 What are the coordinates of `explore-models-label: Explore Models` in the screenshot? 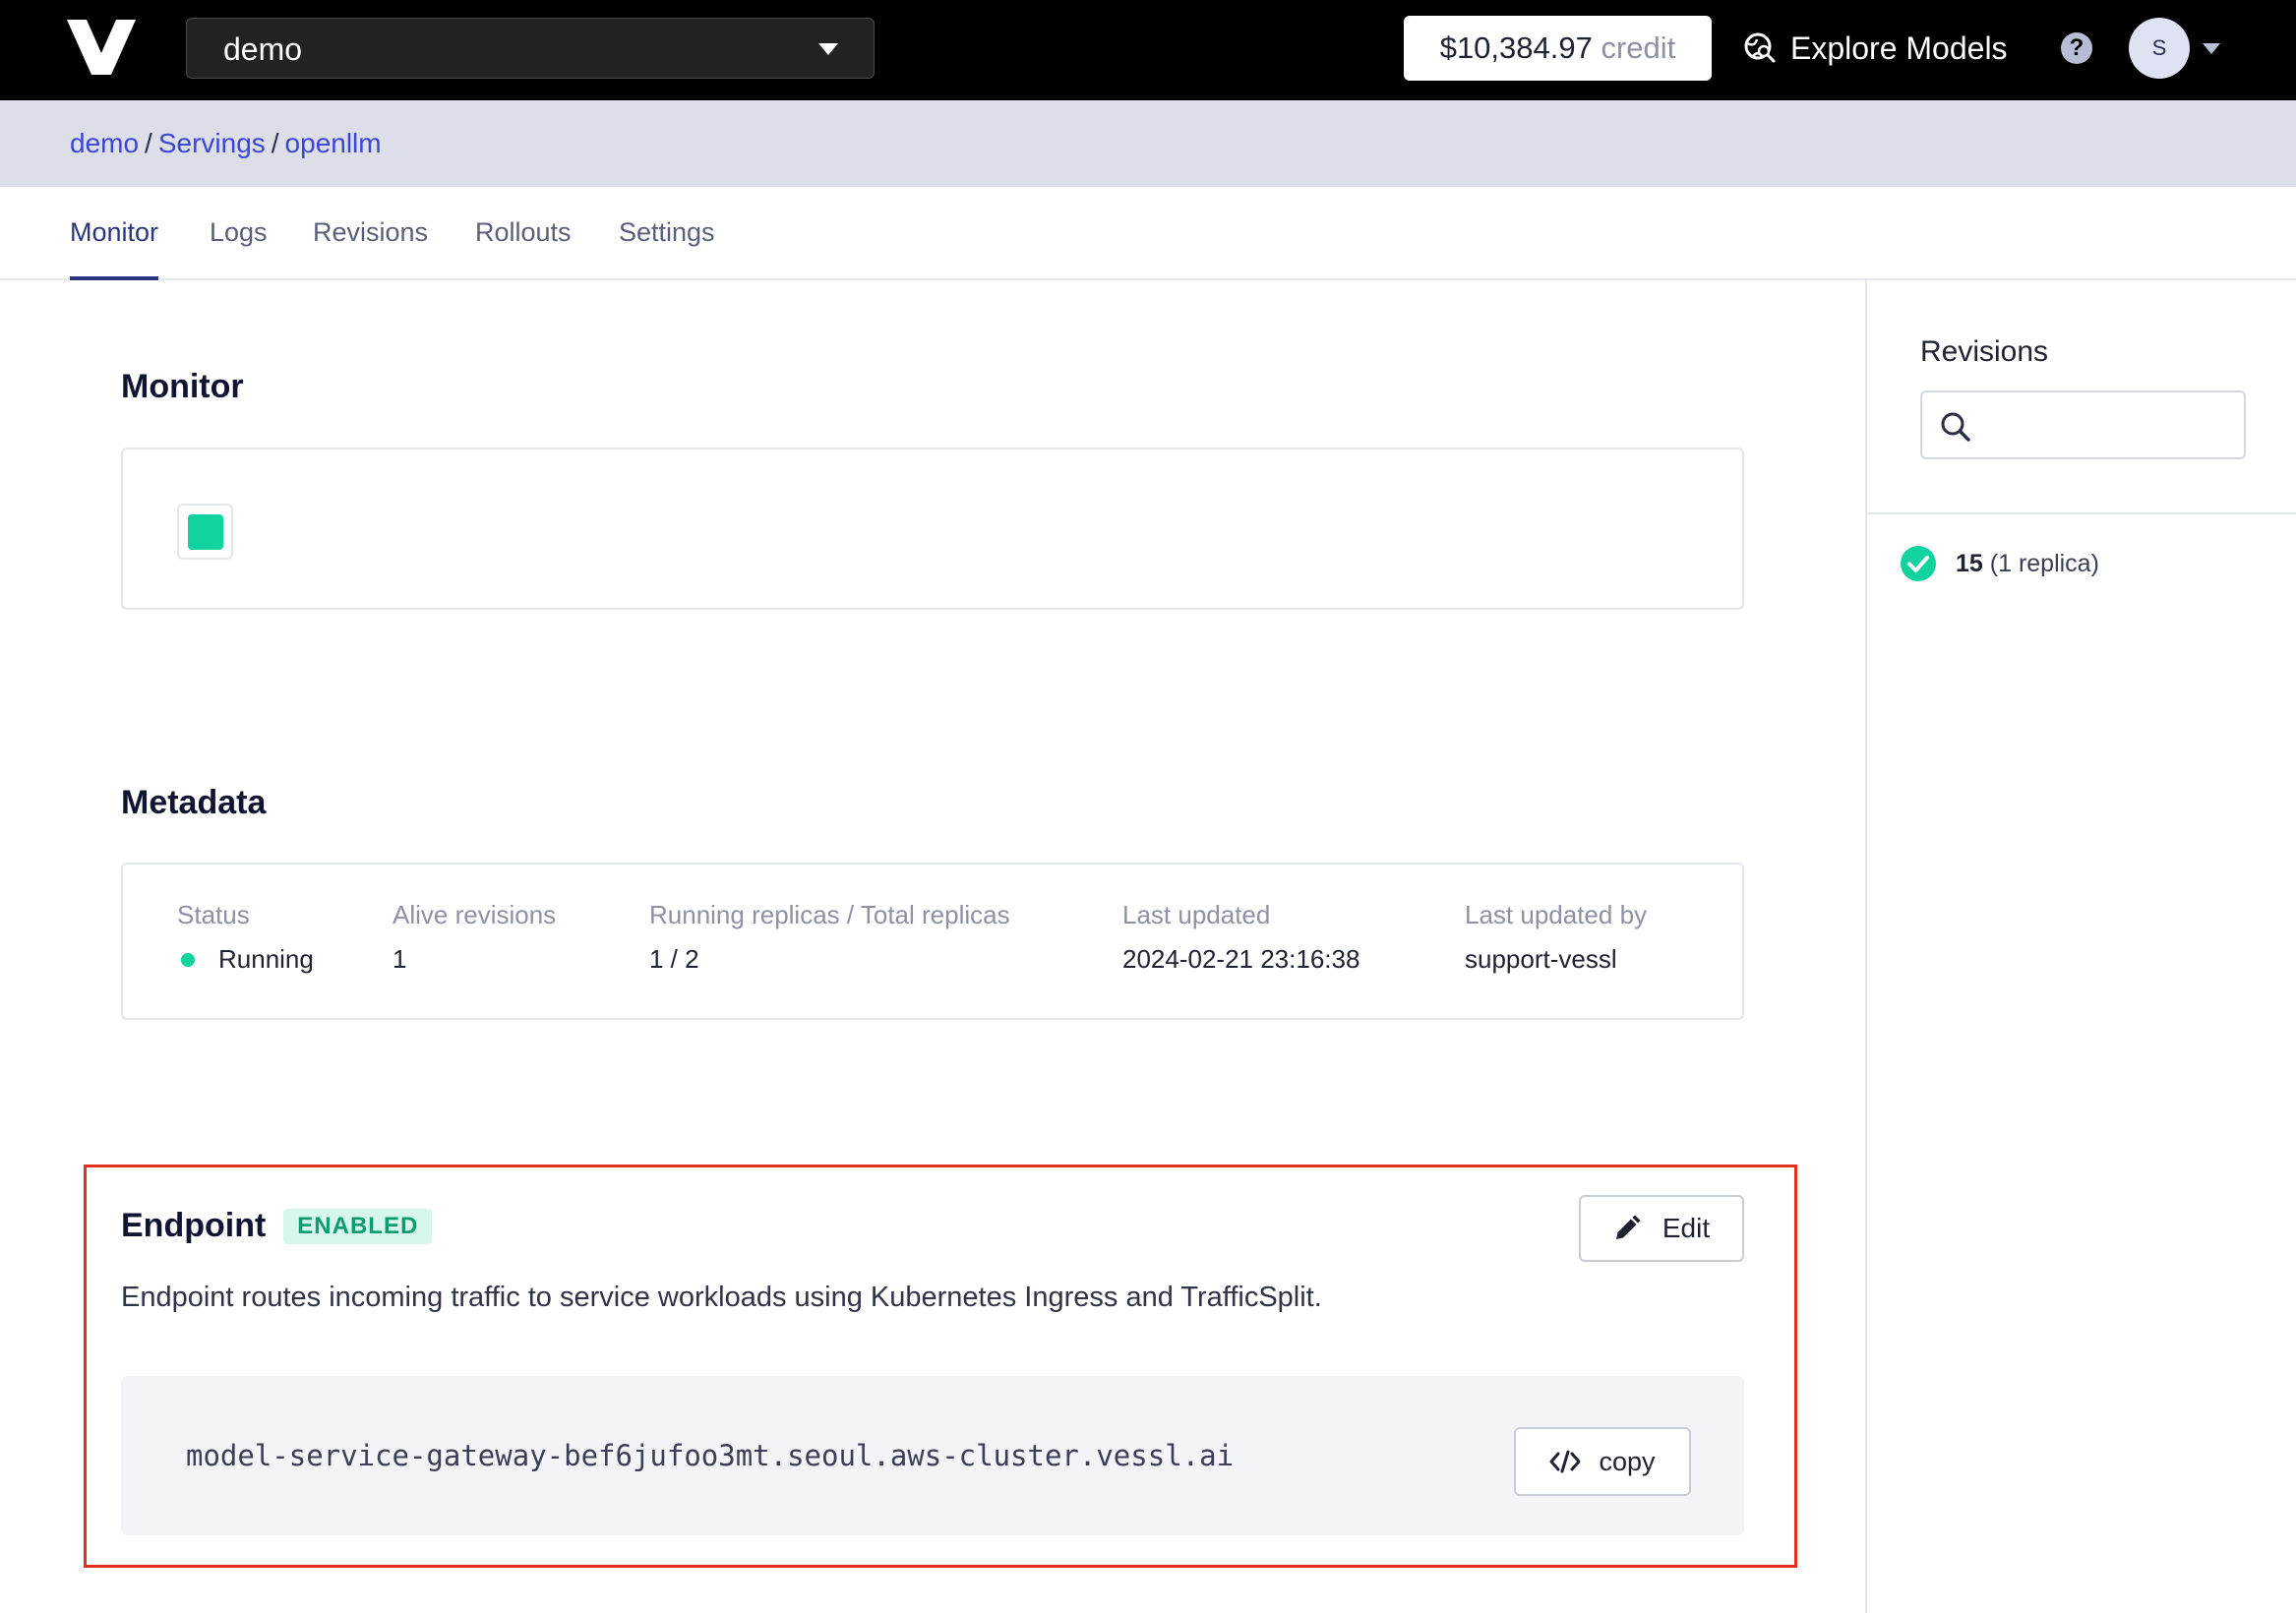 It's located at (1899, 48).